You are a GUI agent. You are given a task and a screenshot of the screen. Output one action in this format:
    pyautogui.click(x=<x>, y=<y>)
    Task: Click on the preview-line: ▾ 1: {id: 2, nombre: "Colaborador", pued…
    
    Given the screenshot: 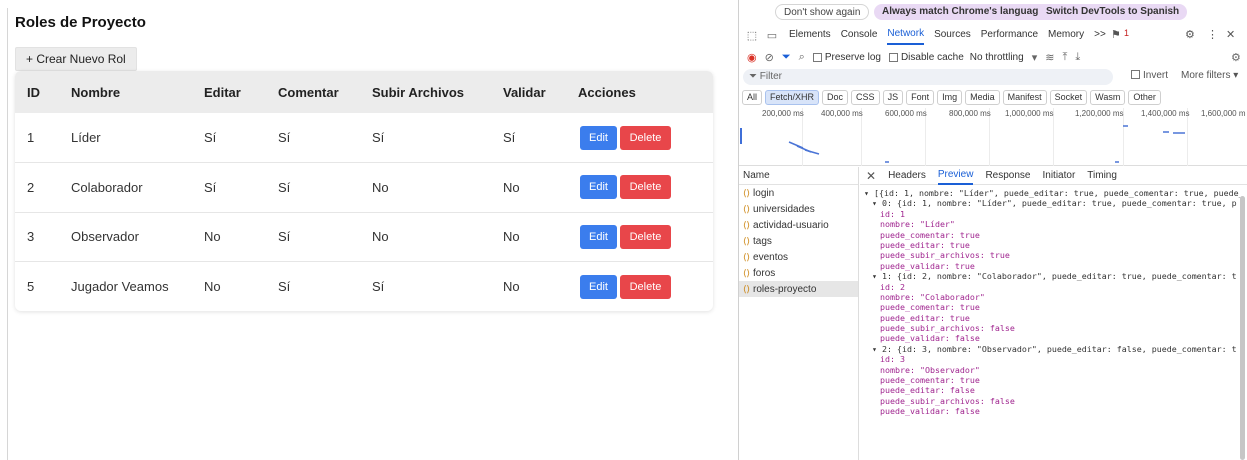 What is the action you would take?
    pyautogui.click(x=1053, y=276)
    